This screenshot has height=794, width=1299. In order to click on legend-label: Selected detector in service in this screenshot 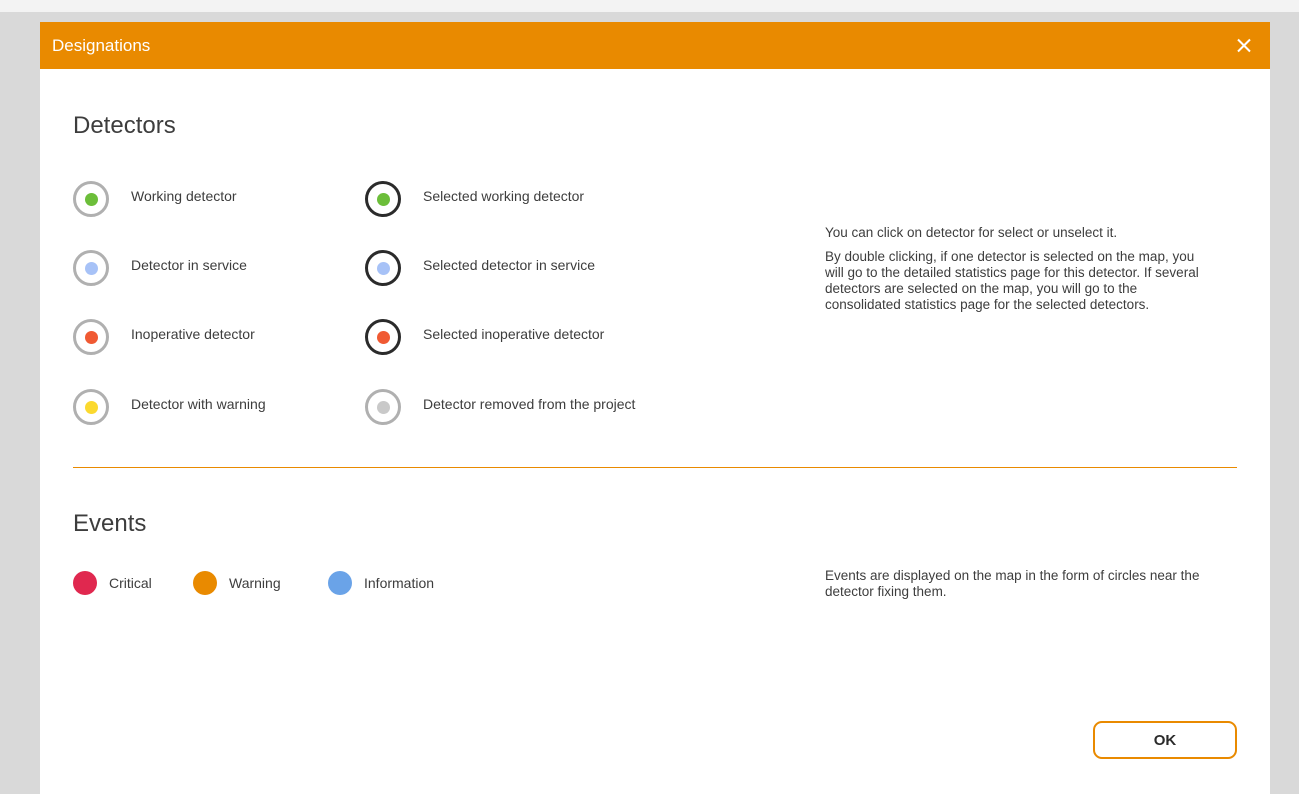, I will do `click(509, 265)`.